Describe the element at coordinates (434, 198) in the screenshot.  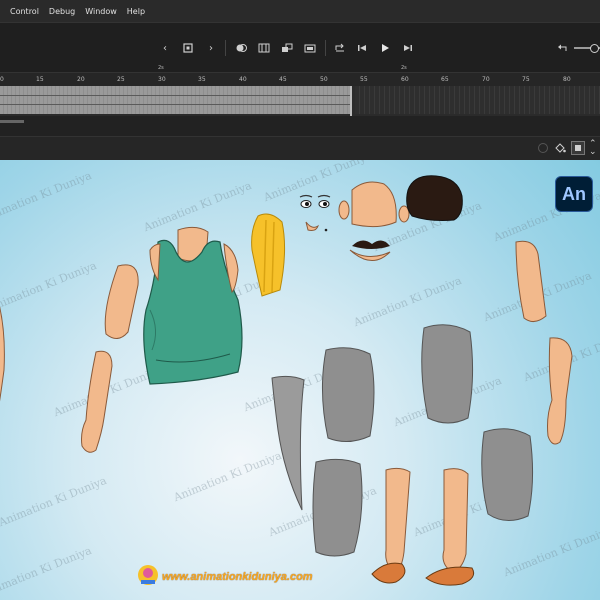
I see `hair` at that location.